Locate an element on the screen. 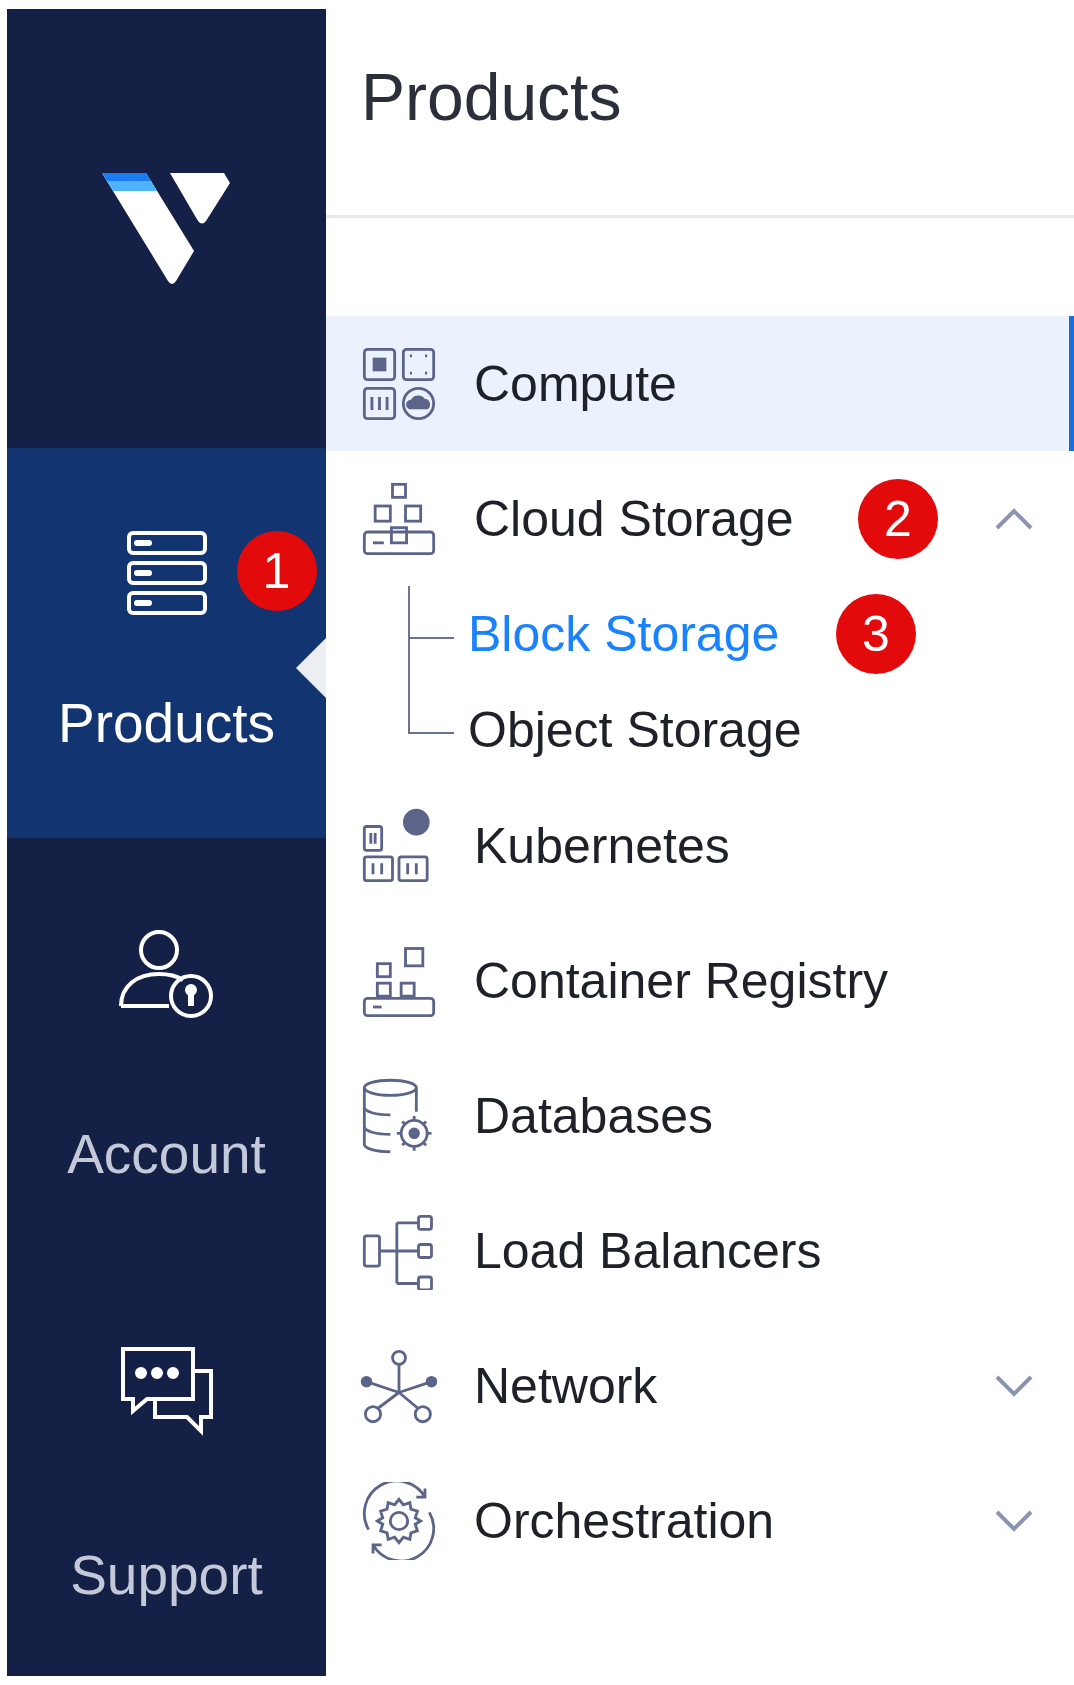  nav-item: Support is located at coordinates (166, 1575).